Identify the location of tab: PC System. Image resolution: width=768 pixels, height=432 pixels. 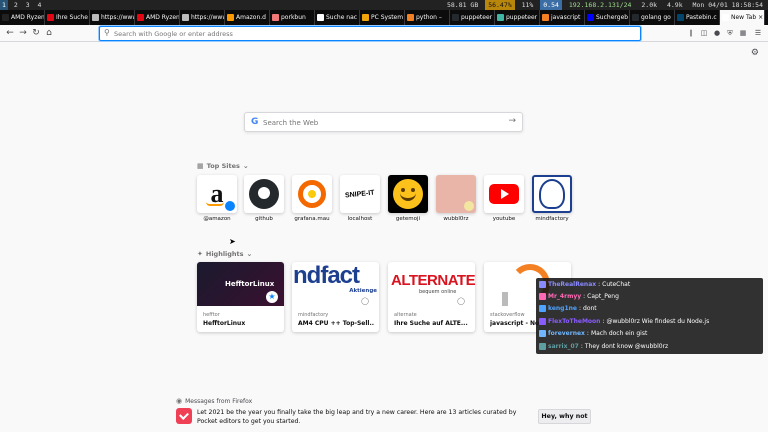
(382, 17).